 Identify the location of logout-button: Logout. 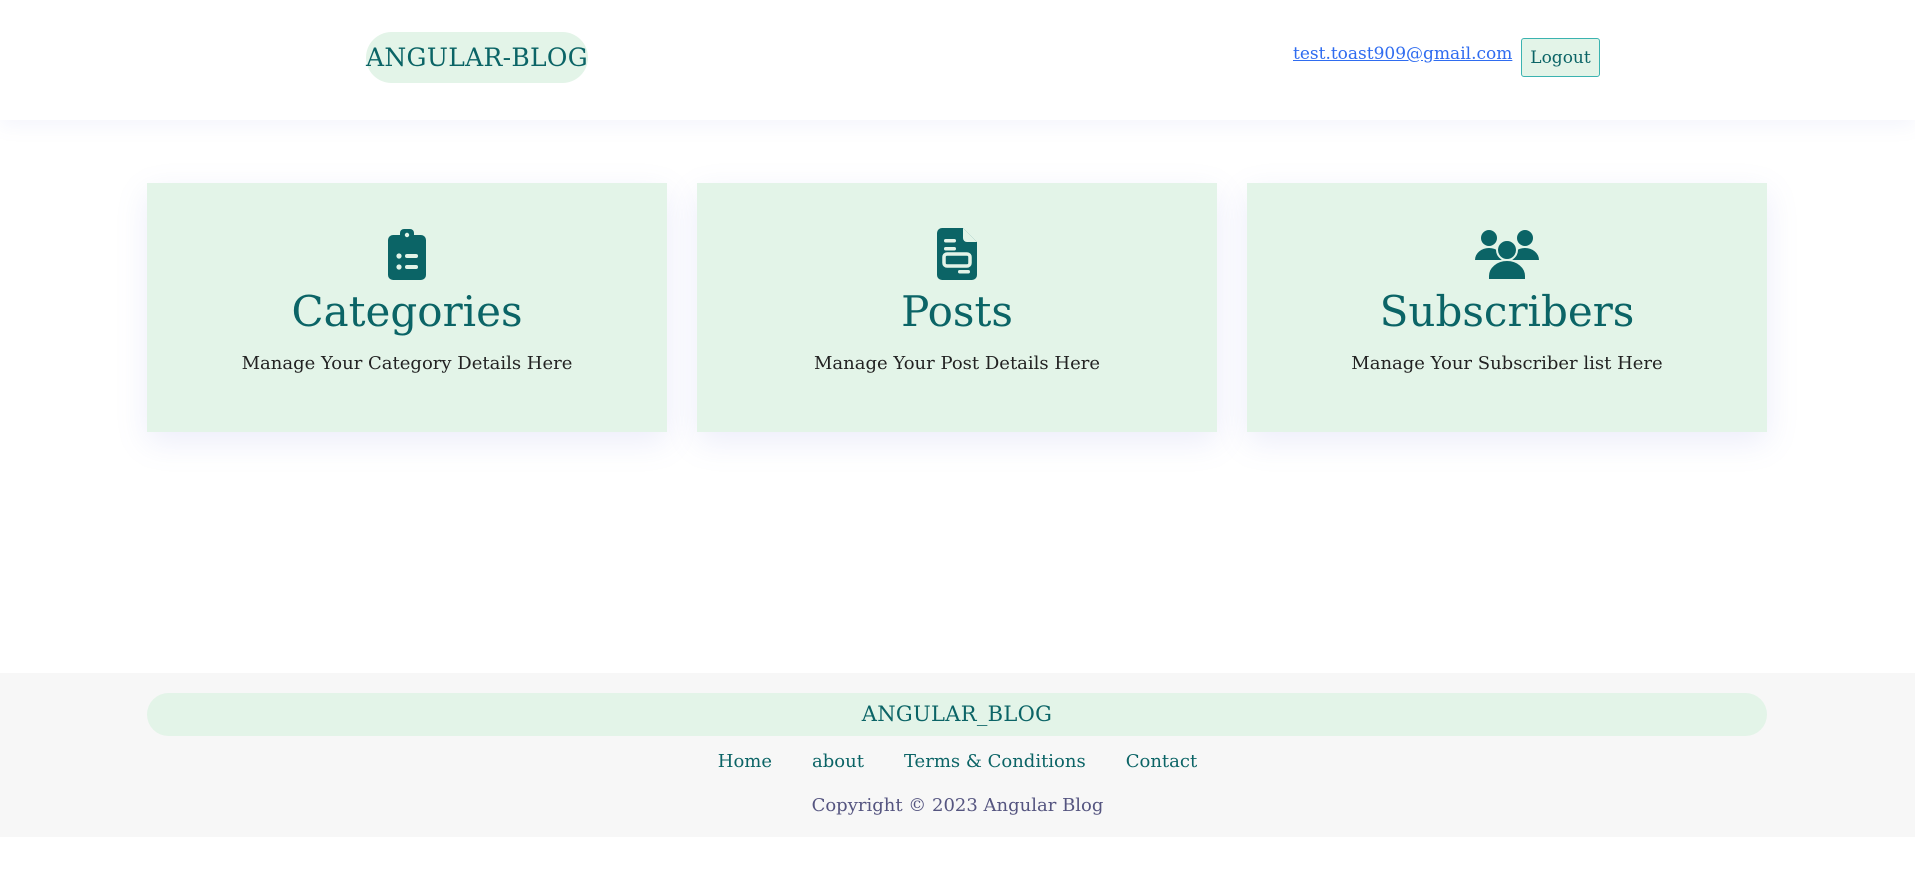
(1560, 57).